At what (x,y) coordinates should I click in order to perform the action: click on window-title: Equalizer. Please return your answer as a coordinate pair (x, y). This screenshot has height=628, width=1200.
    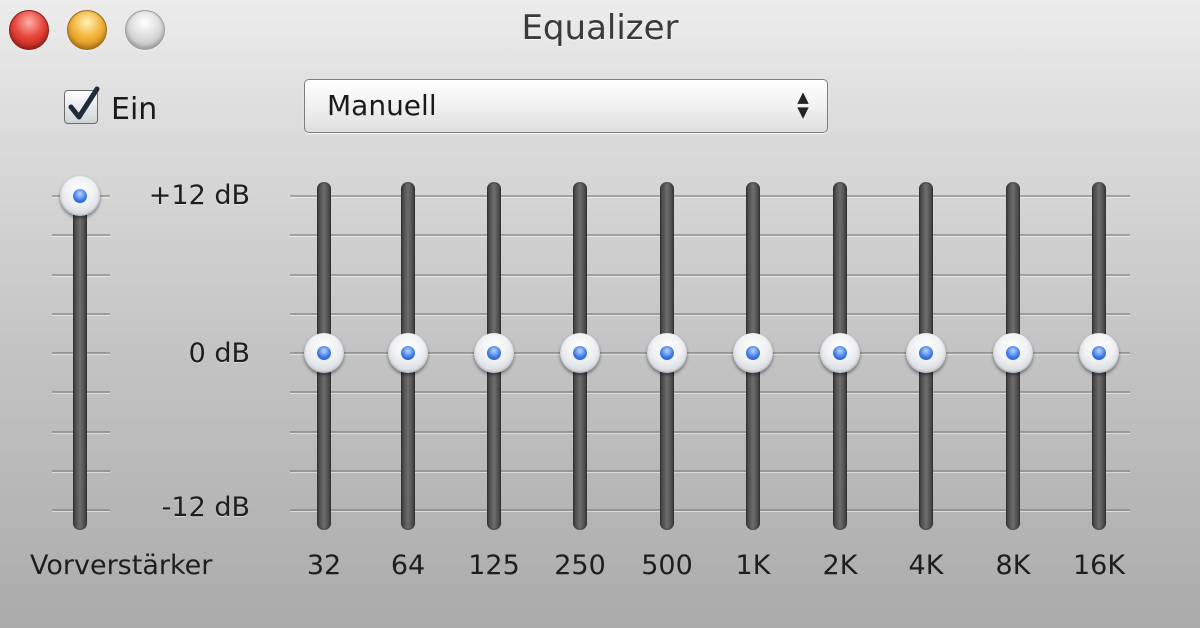
    Looking at the image, I should click on (600, 28).